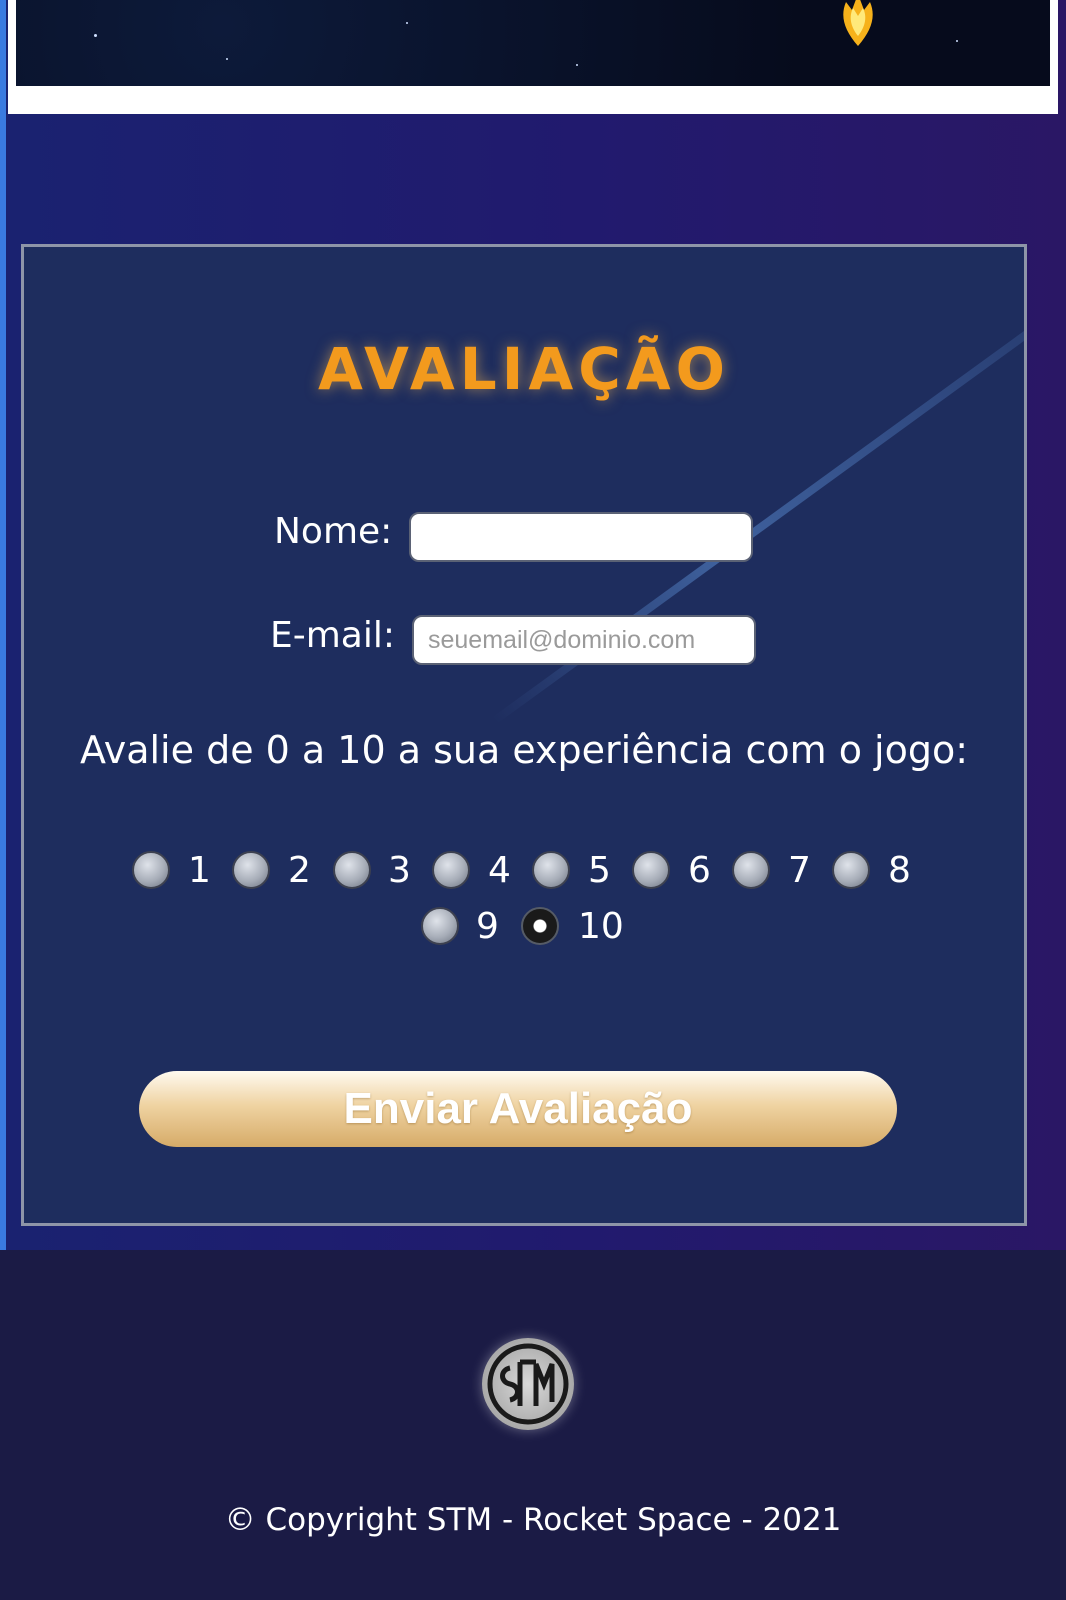 The height and width of the screenshot is (1600, 1066). Describe the element at coordinates (858, 23) in the screenshot. I see `rocket-flame-icon` at that location.